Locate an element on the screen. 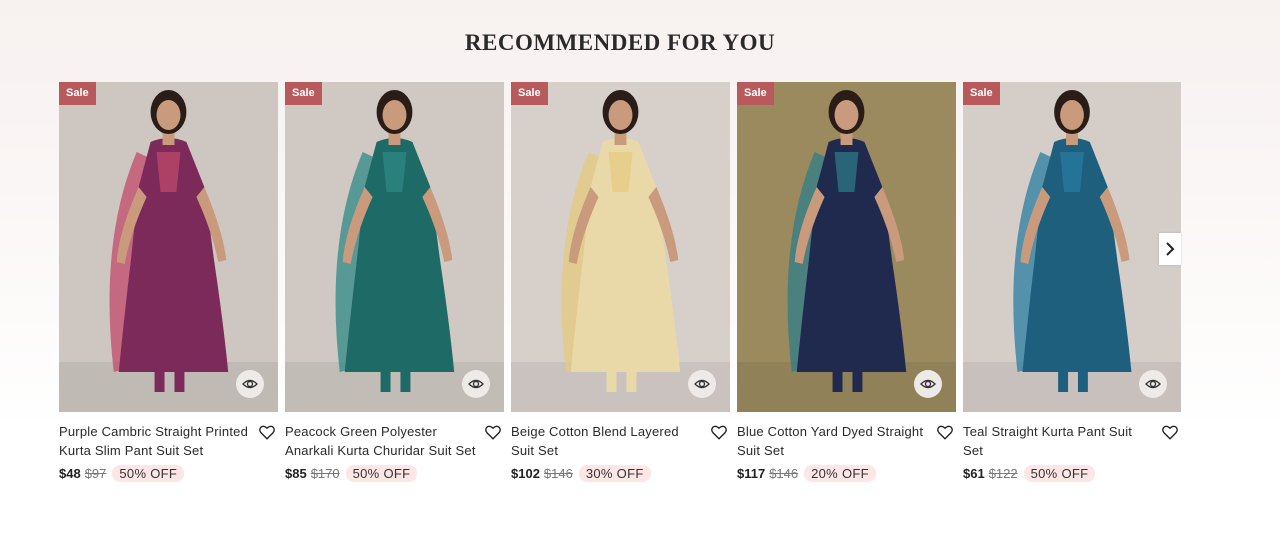 Image resolution: width=1280 pixels, height=535 pixels. product-title: Beige Cotton Blend Layered Suit Set is located at coordinates (606, 441).